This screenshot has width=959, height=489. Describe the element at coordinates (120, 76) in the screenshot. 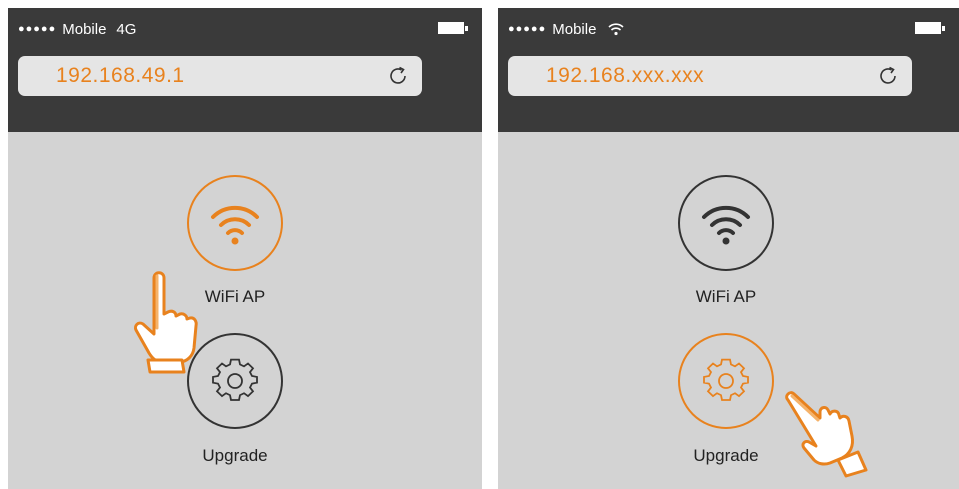

I see `address-url: 192.168.49.1` at that location.